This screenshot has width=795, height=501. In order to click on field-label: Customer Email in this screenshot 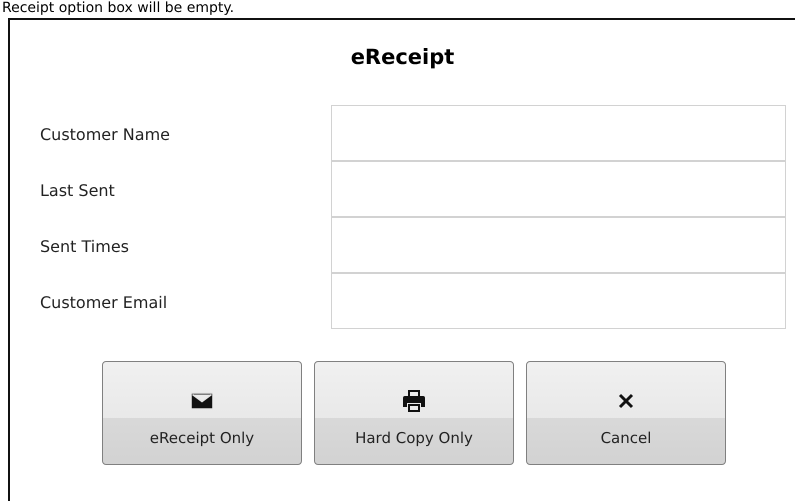, I will do `click(103, 303)`.